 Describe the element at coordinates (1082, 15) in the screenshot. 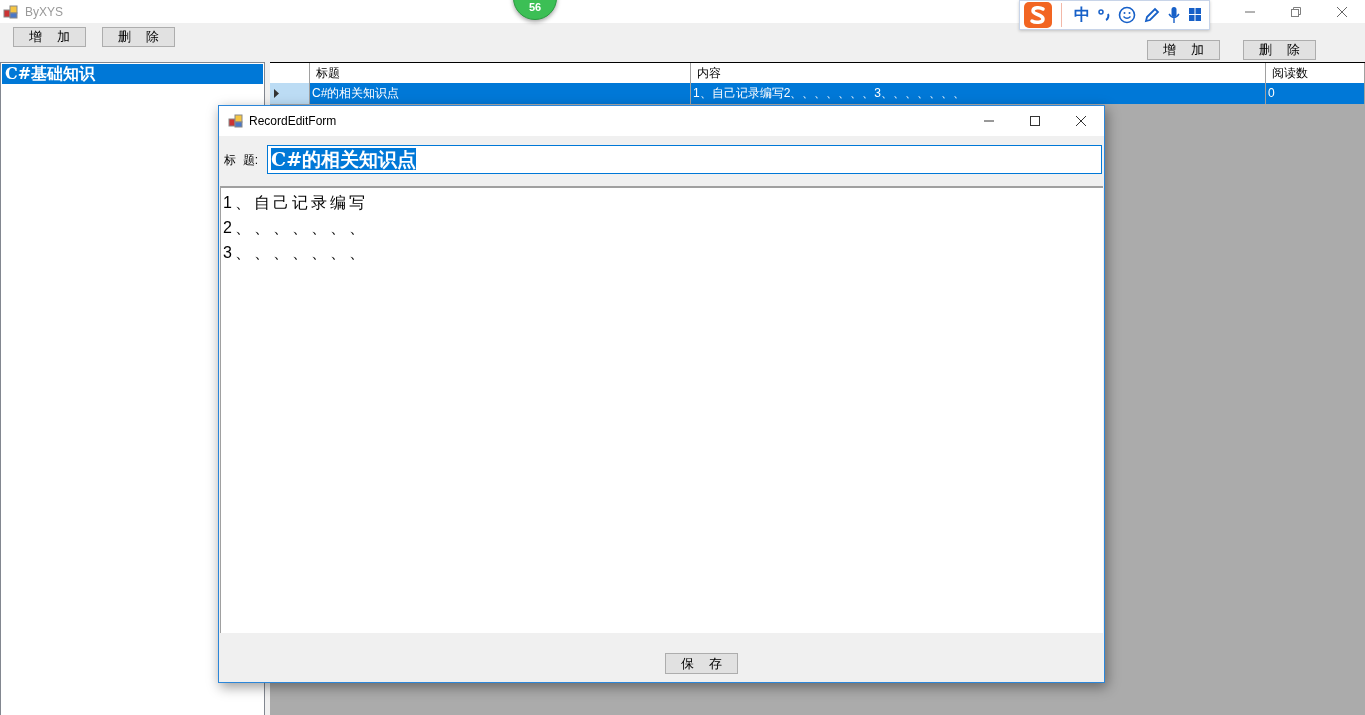

I see `input-mode: 中` at that location.